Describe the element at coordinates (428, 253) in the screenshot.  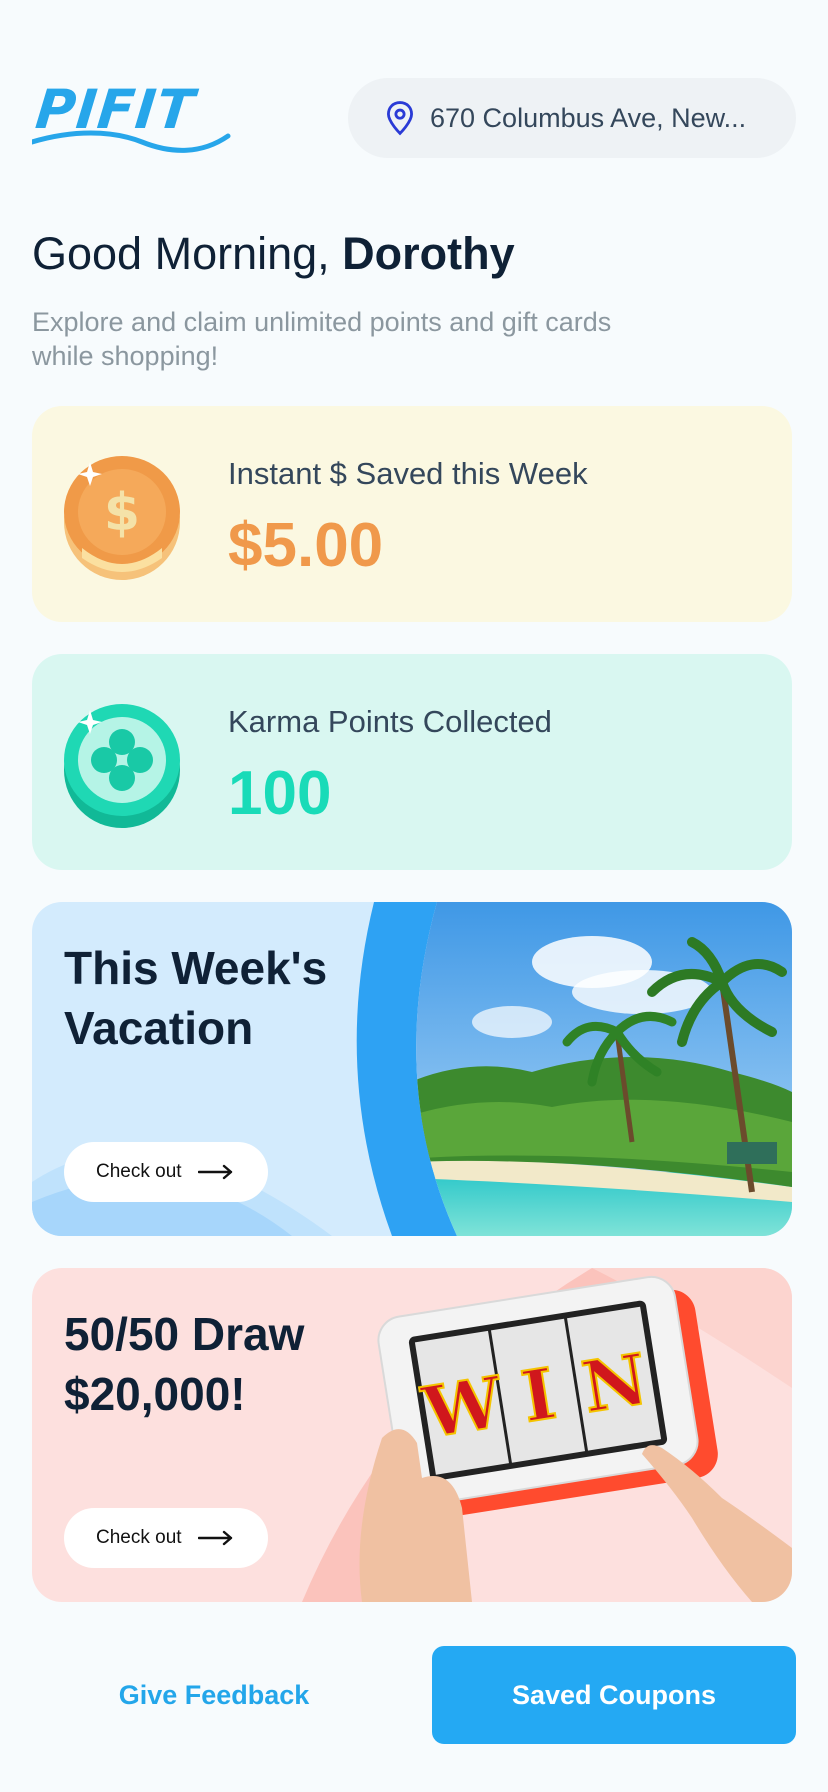
I see `user-name: Dorothy` at that location.